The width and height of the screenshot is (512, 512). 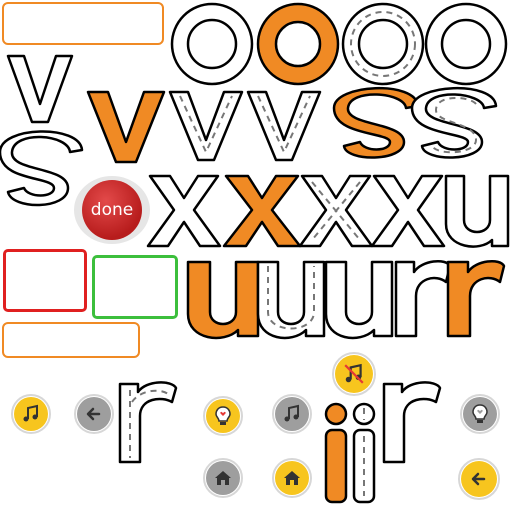 What do you see at coordinates (454, 123) in the screenshot?
I see `letter-s-dashed` at bounding box center [454, 123].